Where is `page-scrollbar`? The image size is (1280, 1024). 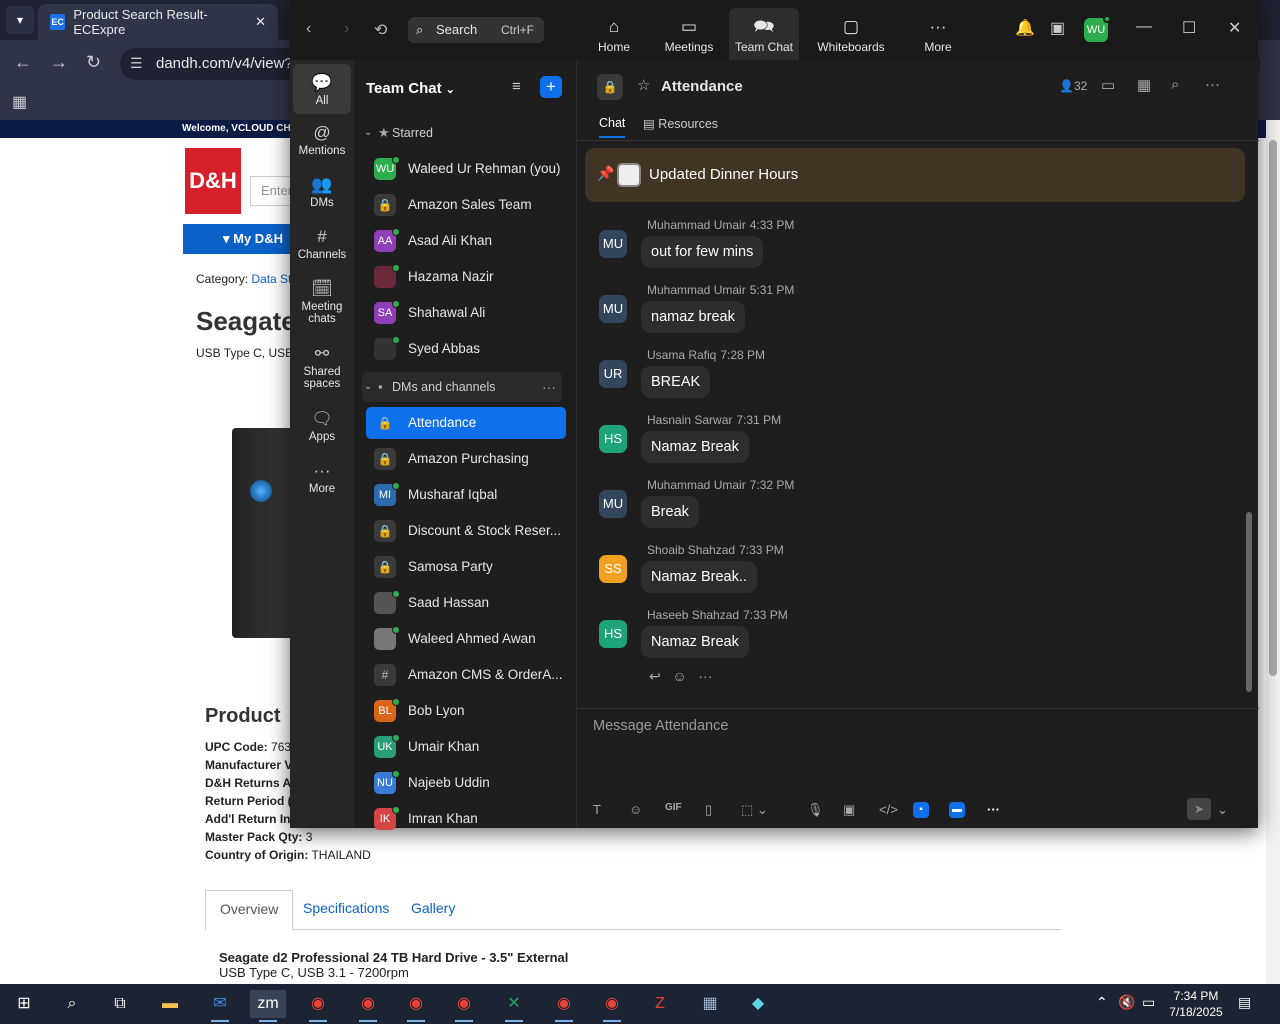
page-scrollbar is located at coordinates (1273, 552).